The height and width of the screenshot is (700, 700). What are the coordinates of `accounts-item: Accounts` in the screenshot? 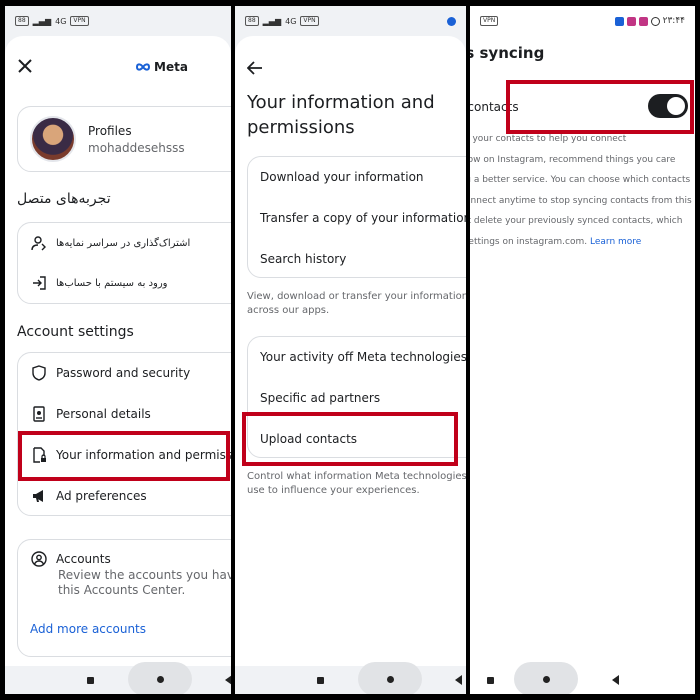 It's located at (70, 559).